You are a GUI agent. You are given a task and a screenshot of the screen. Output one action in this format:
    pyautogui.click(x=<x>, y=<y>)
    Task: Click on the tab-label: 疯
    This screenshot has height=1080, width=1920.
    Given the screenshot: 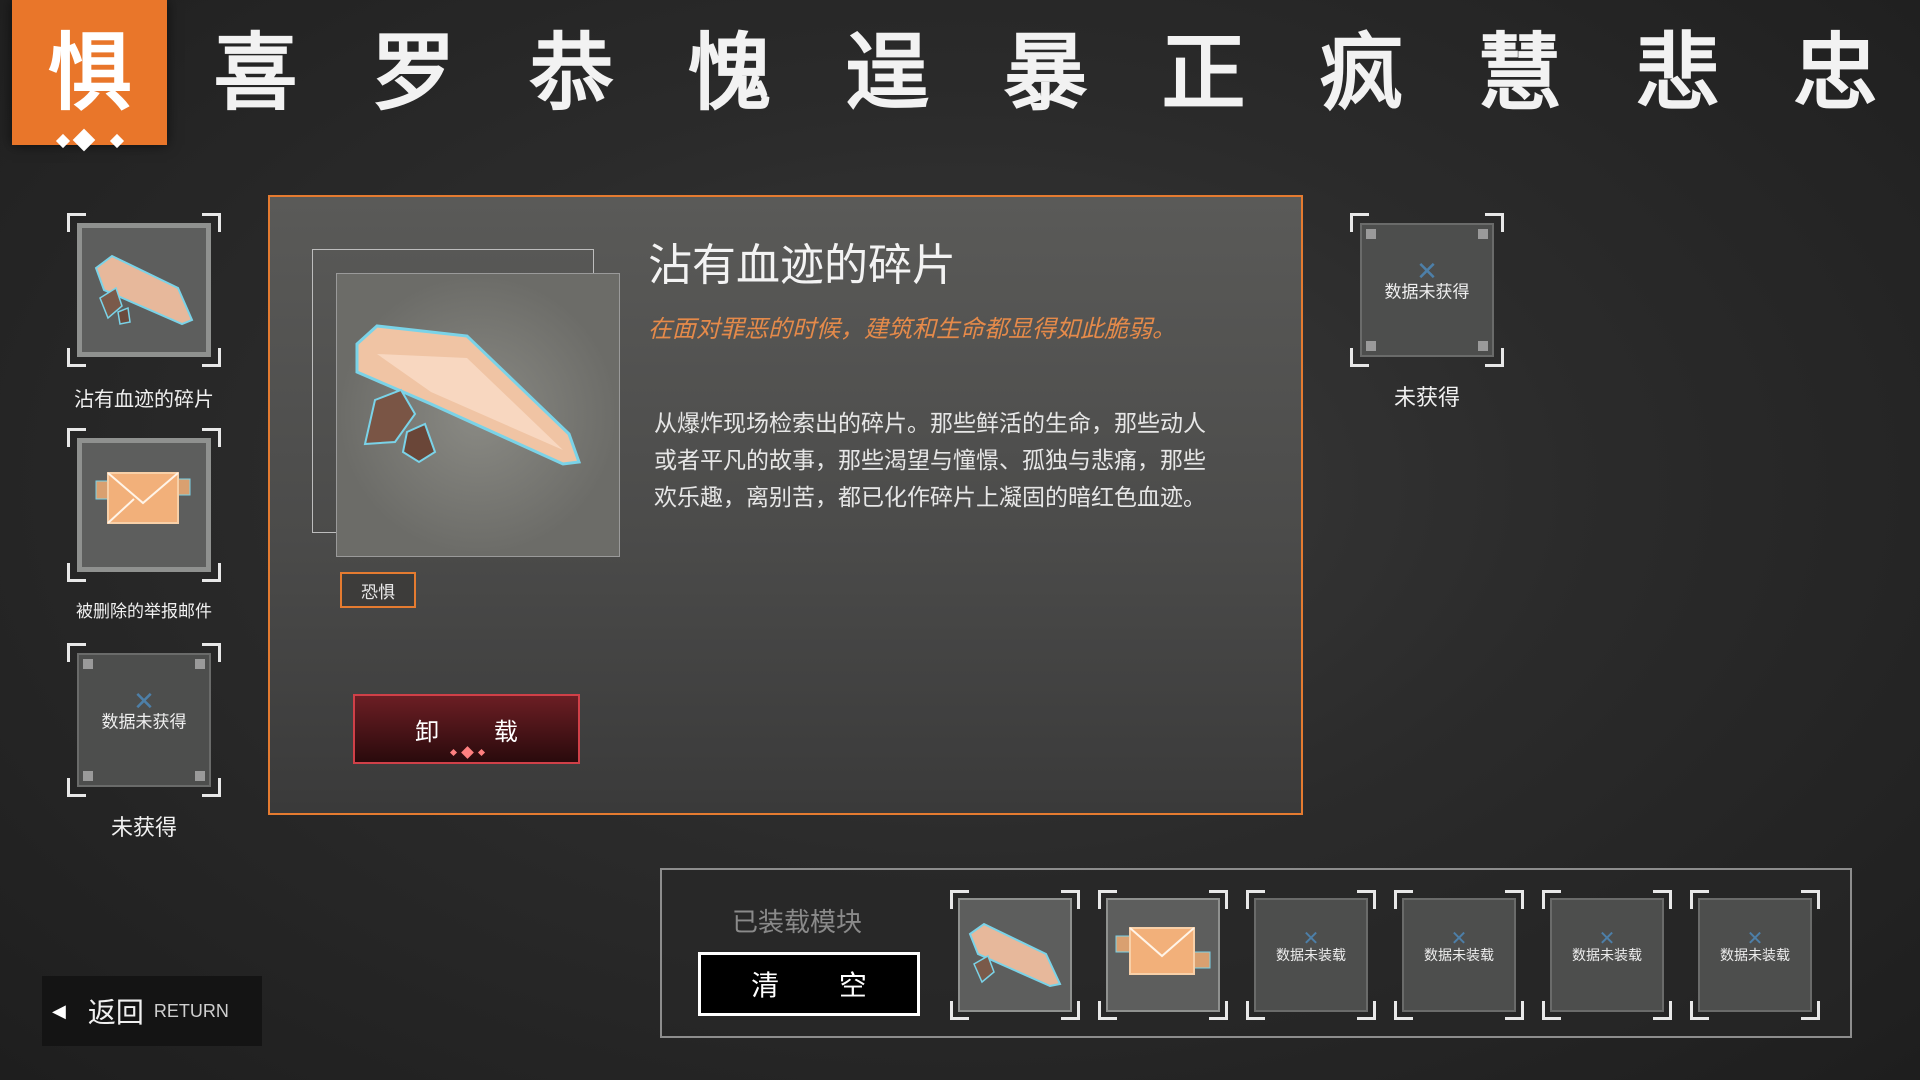 What is the action you would take?
    pyautogui.click(x=1361, y=72)
    